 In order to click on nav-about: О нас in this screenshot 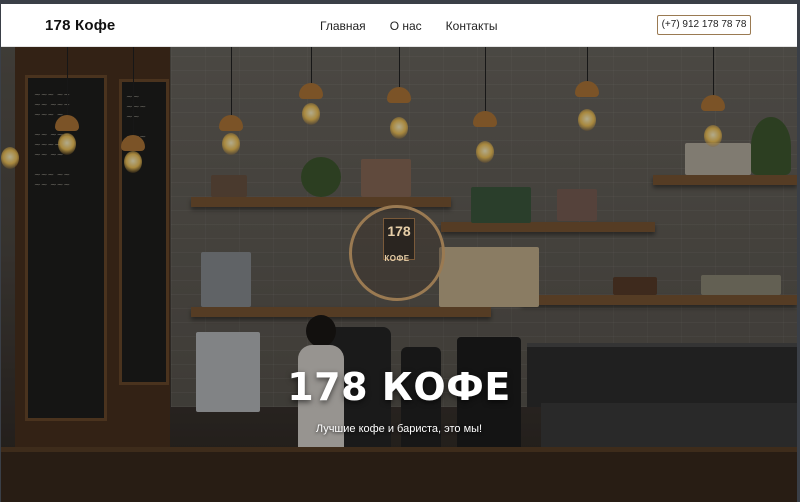, I will do `click(406, 26)`.